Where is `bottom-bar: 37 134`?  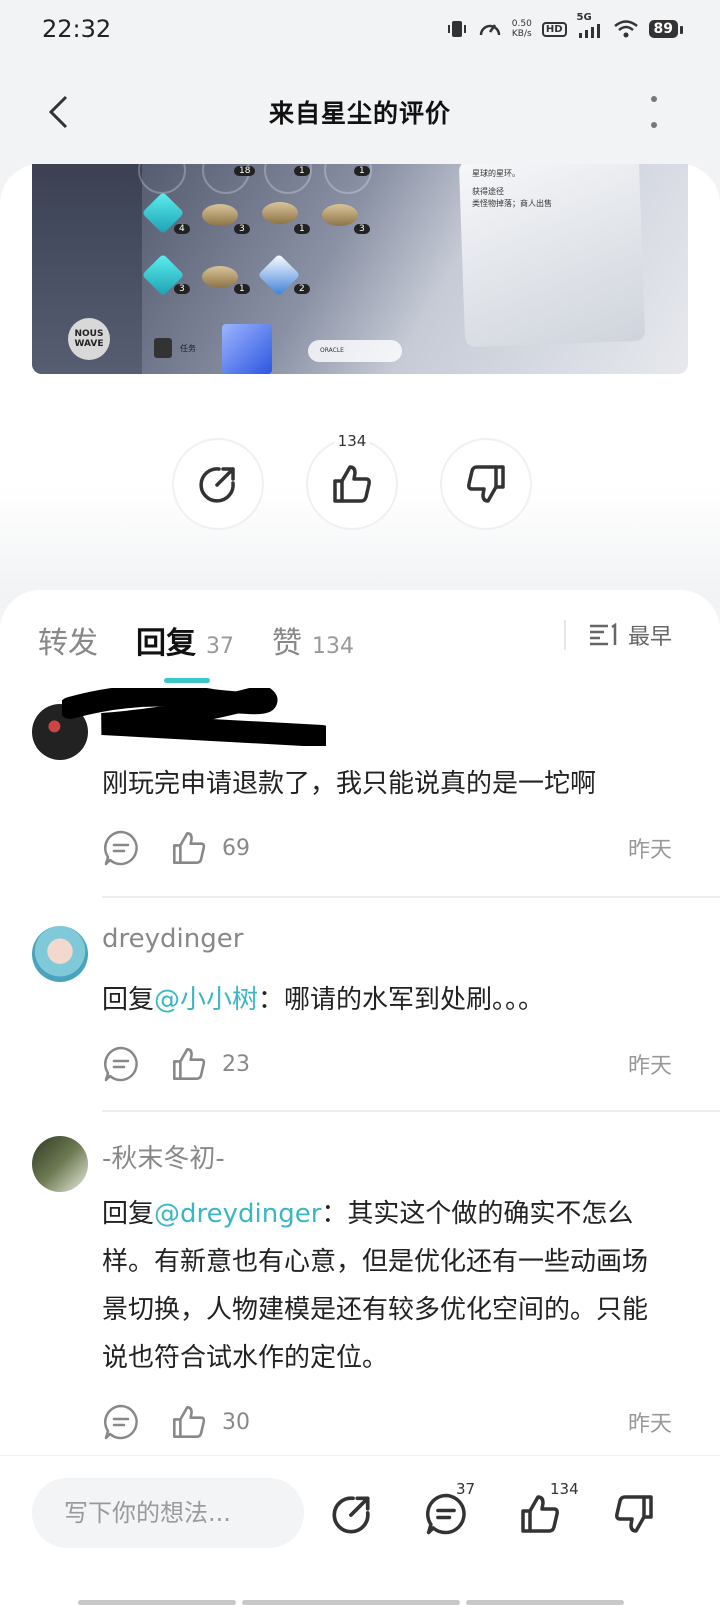 bottom-bar: 37 134 is located at coordinates (360, 1530).